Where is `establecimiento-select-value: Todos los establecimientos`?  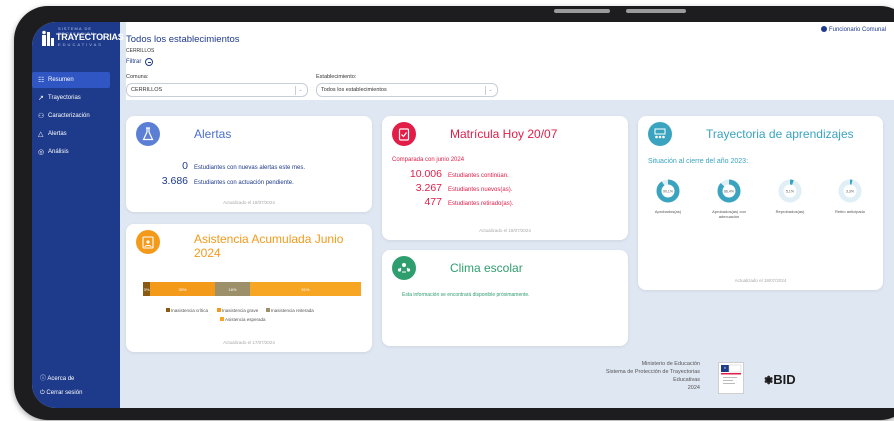 establecimiento-select-value: Todos los establecimientos is located at coordinates (354, 90).